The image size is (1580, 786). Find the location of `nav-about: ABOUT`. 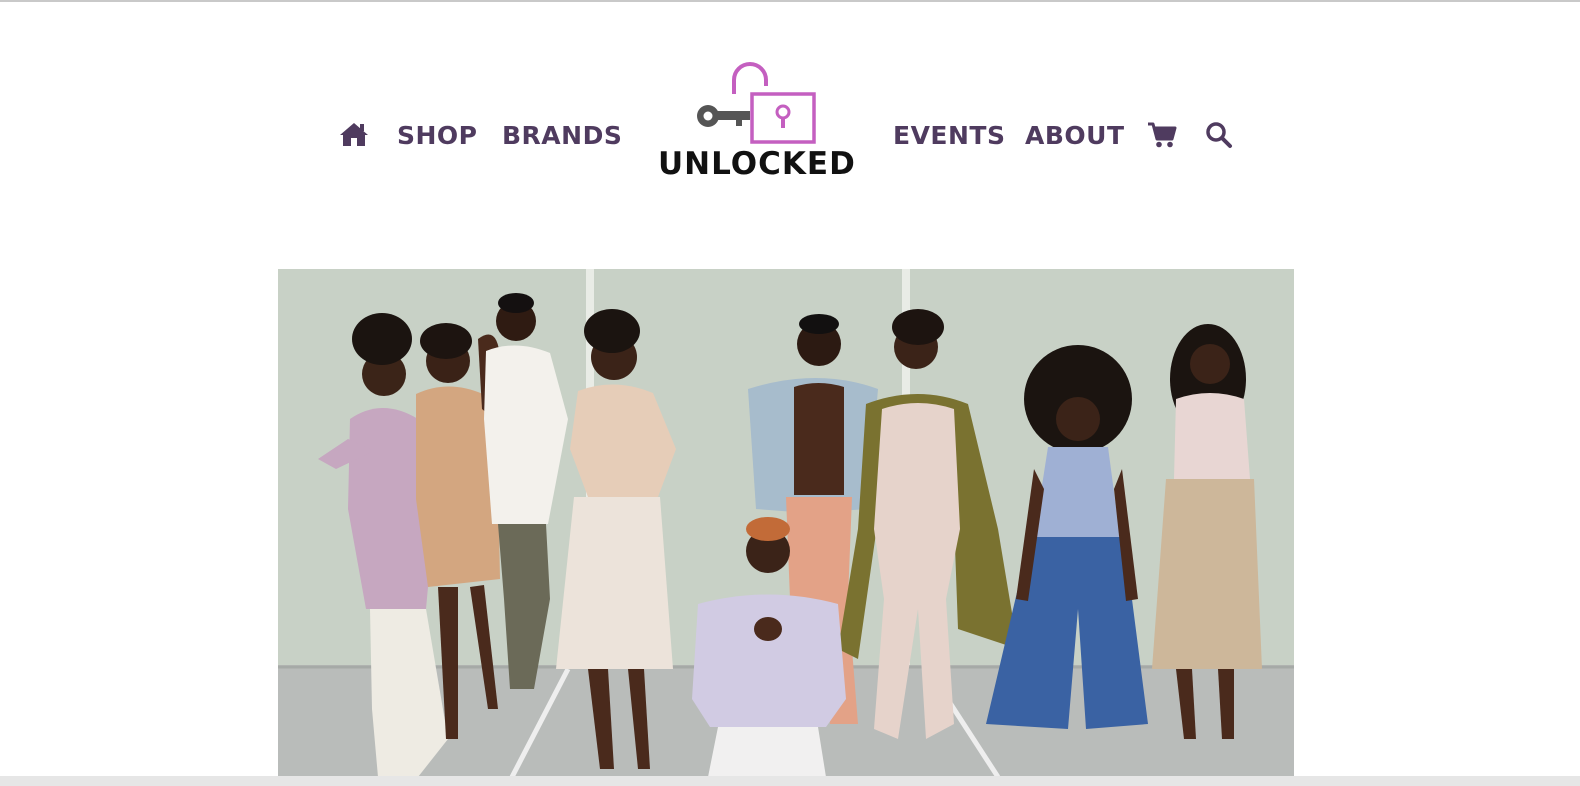

nav-about: ABOUT is located at coordinates (1075, 135).